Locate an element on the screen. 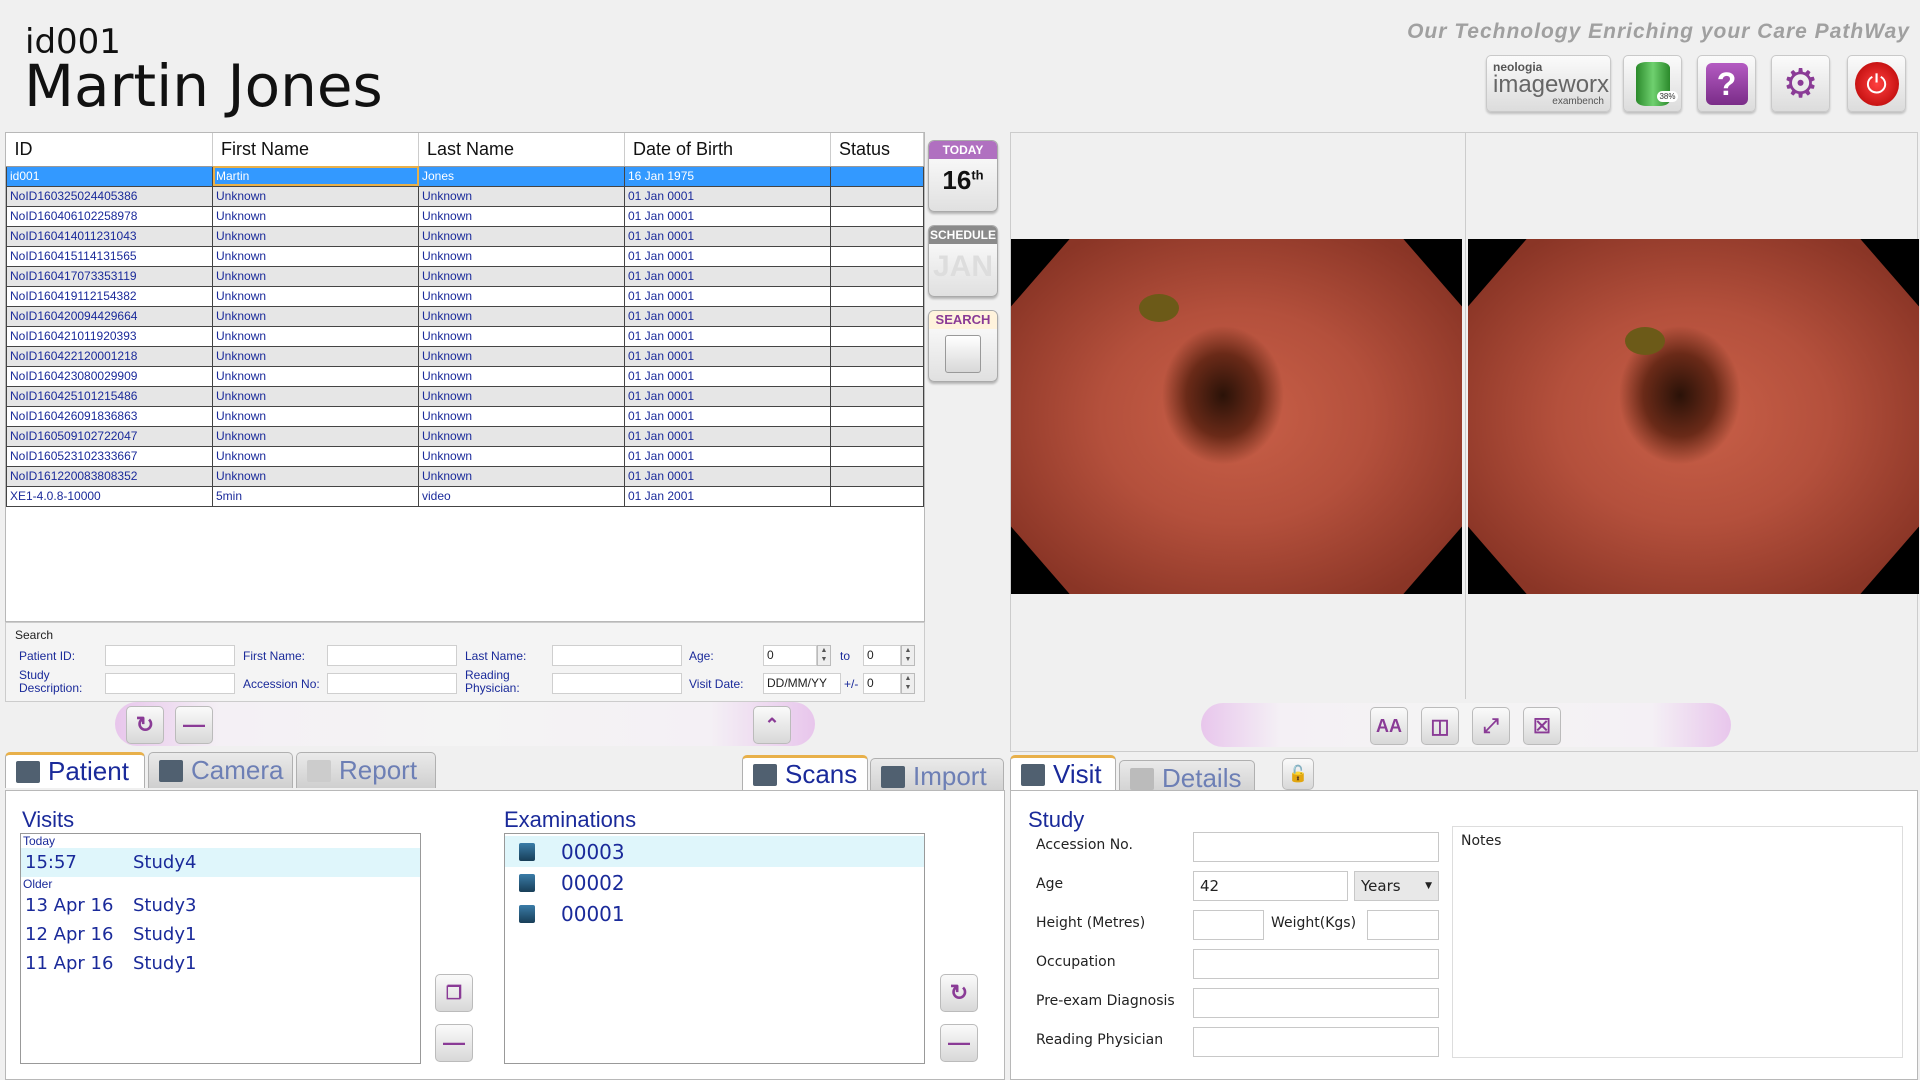 The height and width of the screenshot is (1080, 1920). close-image-button: ☒ is located at coordinates (1542, 726).